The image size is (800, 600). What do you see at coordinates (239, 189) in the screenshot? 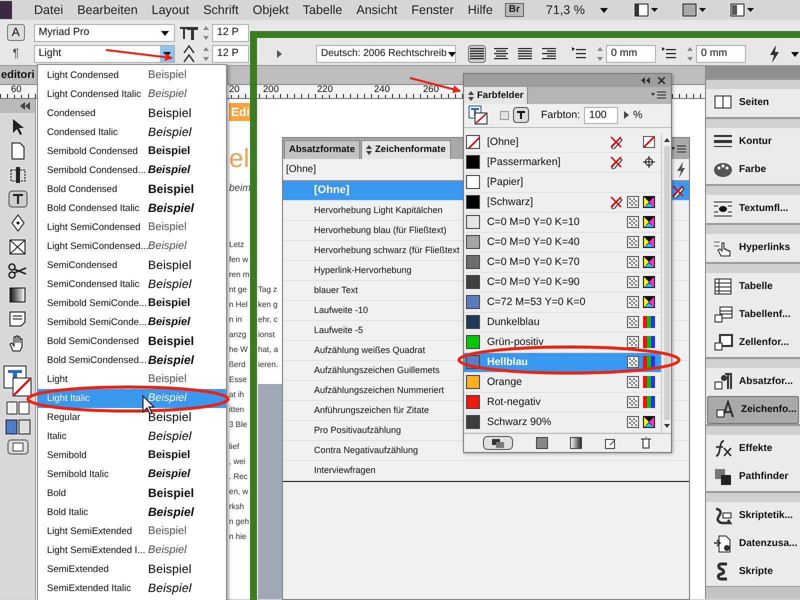
I see `page-subtitle: beim` at bounding box center [239, 189].